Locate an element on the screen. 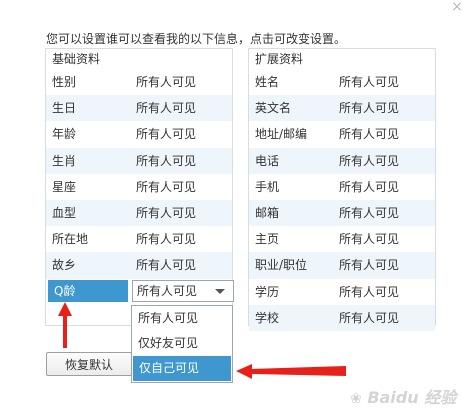  chevron-down-icon is located at coordinates (220, 291).